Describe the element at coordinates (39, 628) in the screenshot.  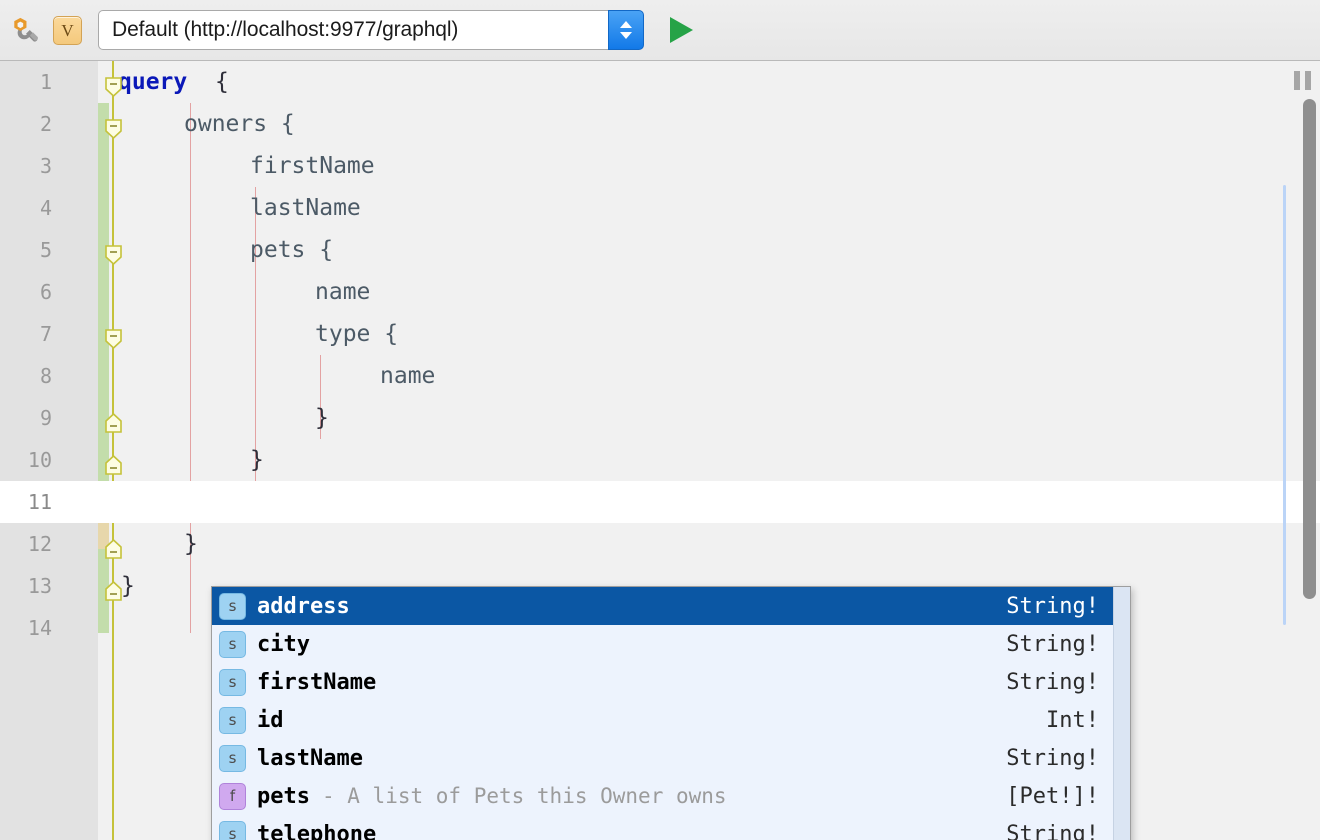
I see `line-number: 14` at that location.